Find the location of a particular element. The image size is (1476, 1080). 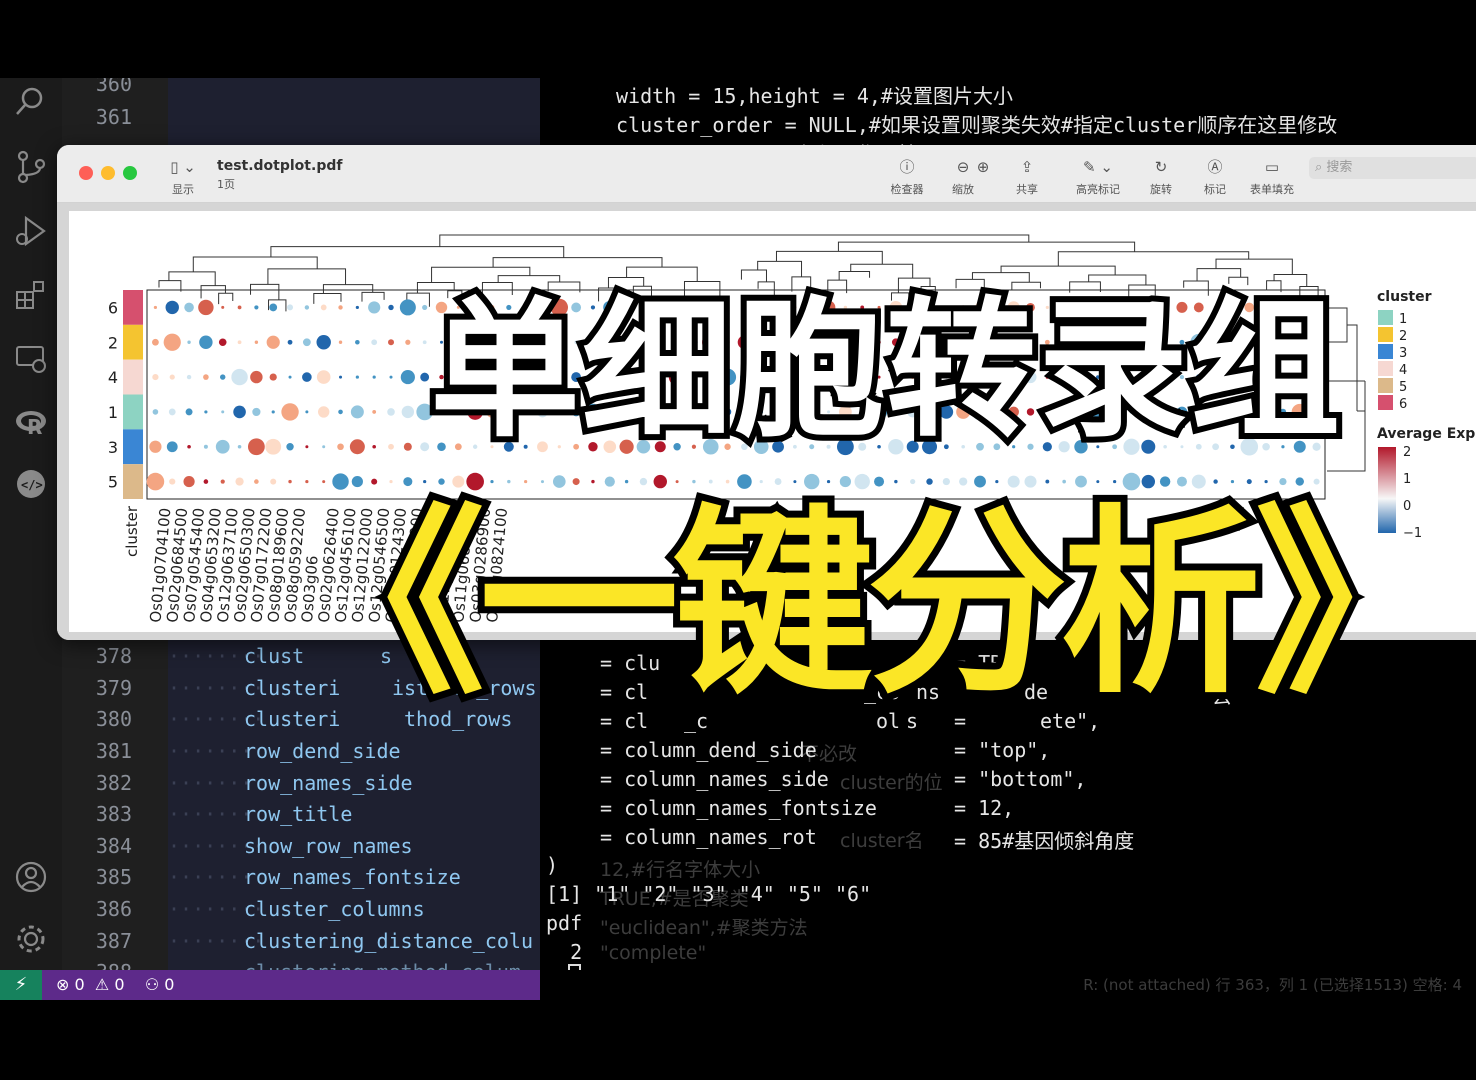

close-button is located at coordinates (86, 173).